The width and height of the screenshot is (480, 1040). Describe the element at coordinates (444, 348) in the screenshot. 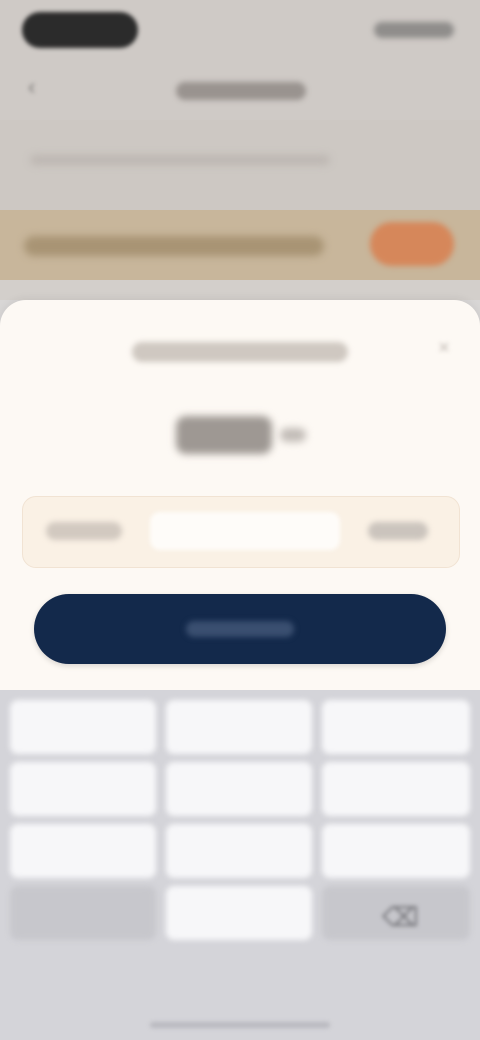

I see `close-icon: ×` at that location.